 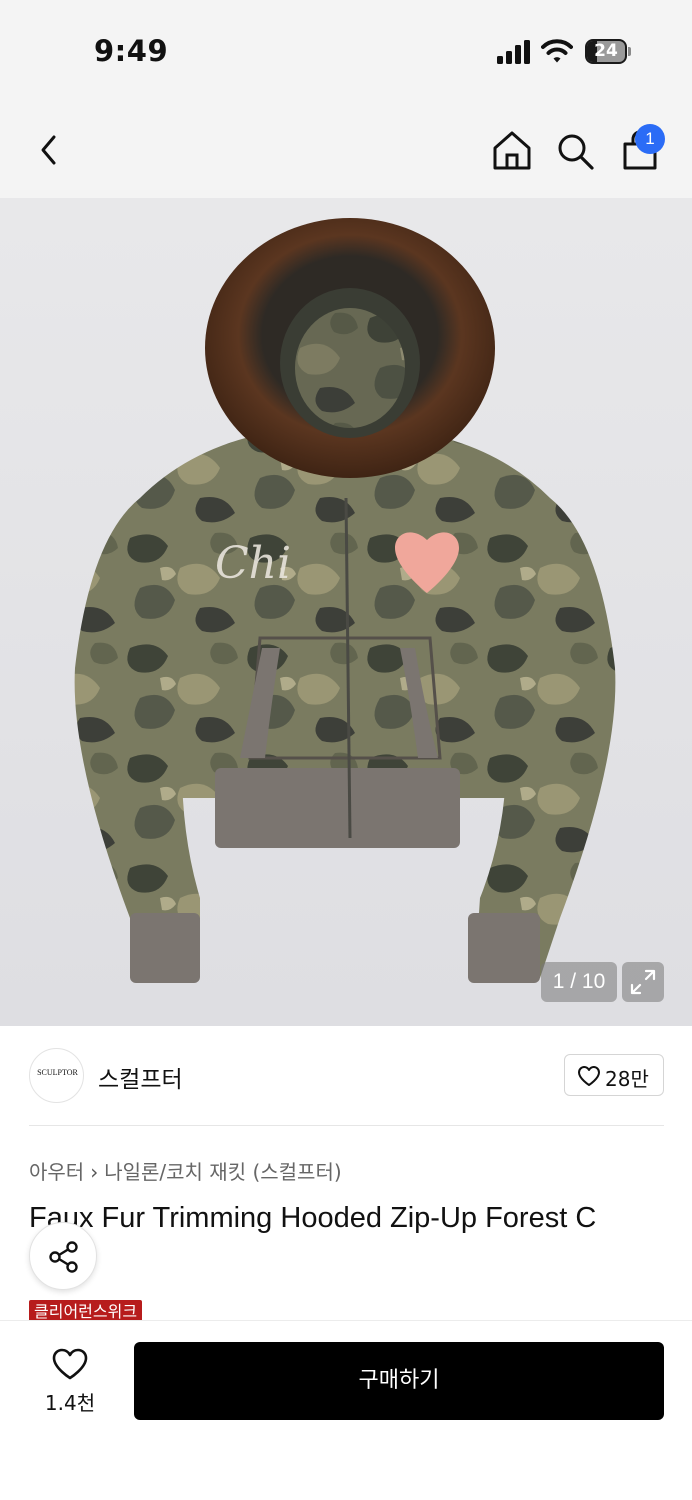 I want to click on brand-row: SCULPTOR 스컬프터 28만, so click(x=346, y=1076).